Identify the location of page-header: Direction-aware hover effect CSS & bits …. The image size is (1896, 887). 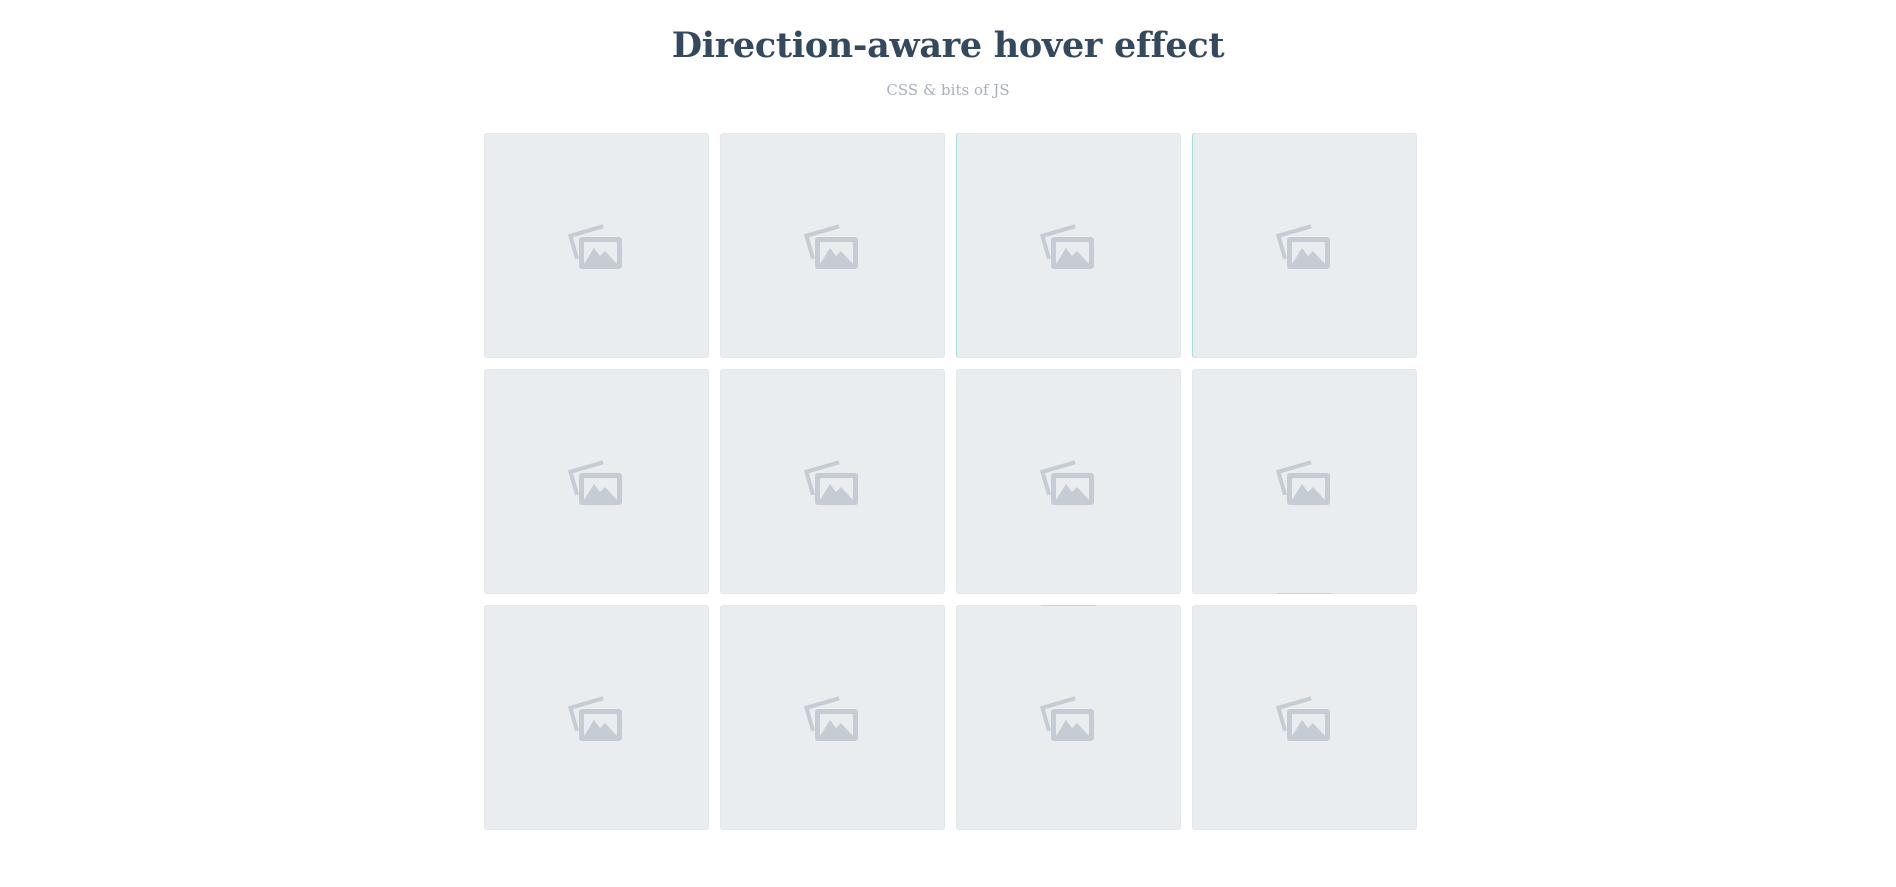
(948, 50).